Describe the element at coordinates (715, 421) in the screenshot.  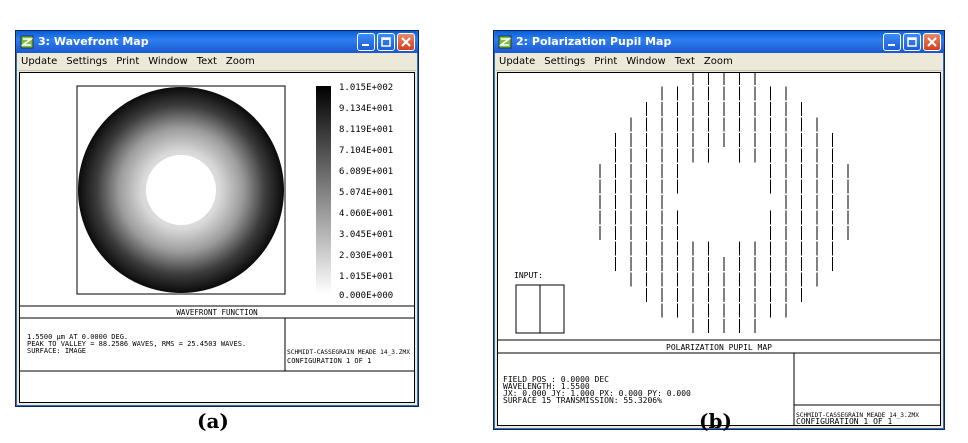
I see `caption-b: (b)` at that location.